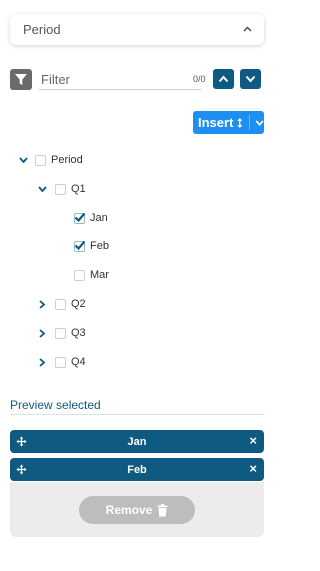  I want to click on selected-item-label: Jan, so click(137, 441).